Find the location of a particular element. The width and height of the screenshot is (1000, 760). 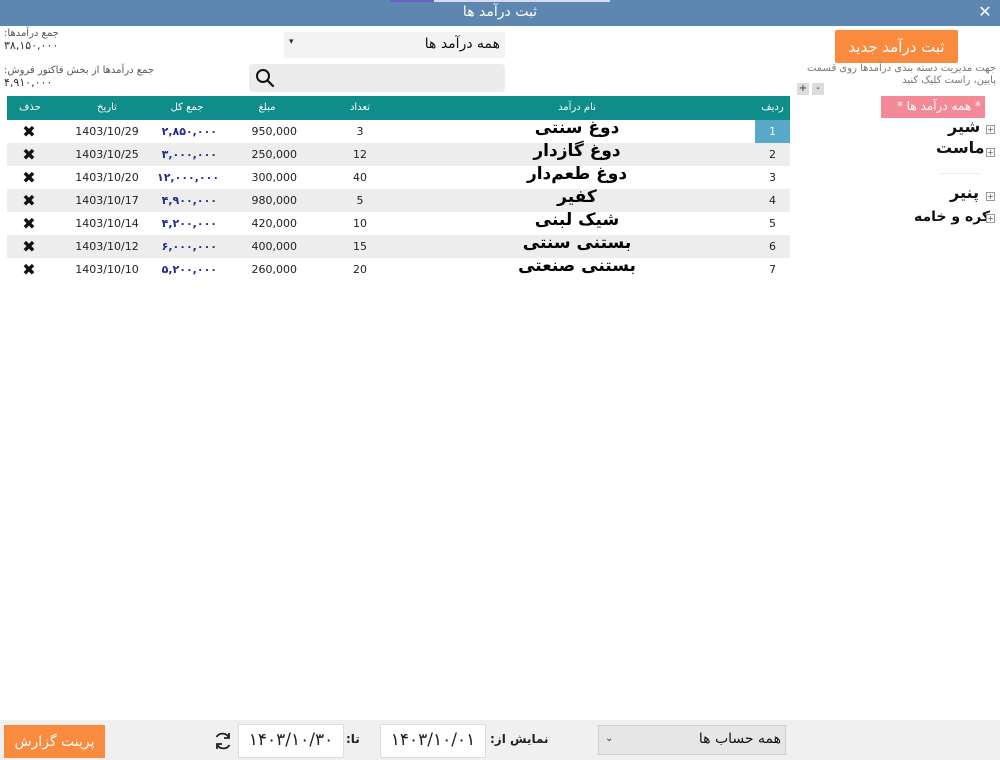

header-total: جمع کل is located at coordinates (187, 107).